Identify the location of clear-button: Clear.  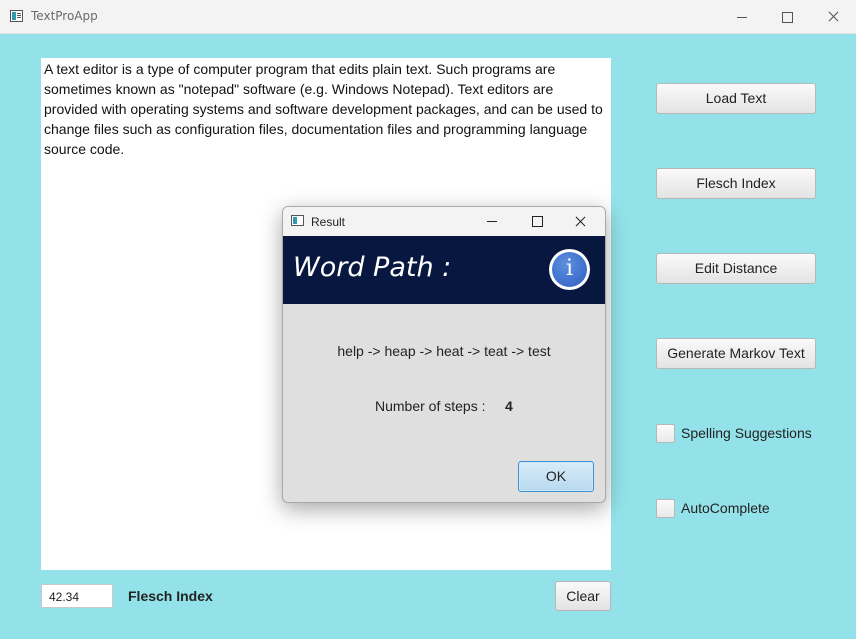
(583, 596).